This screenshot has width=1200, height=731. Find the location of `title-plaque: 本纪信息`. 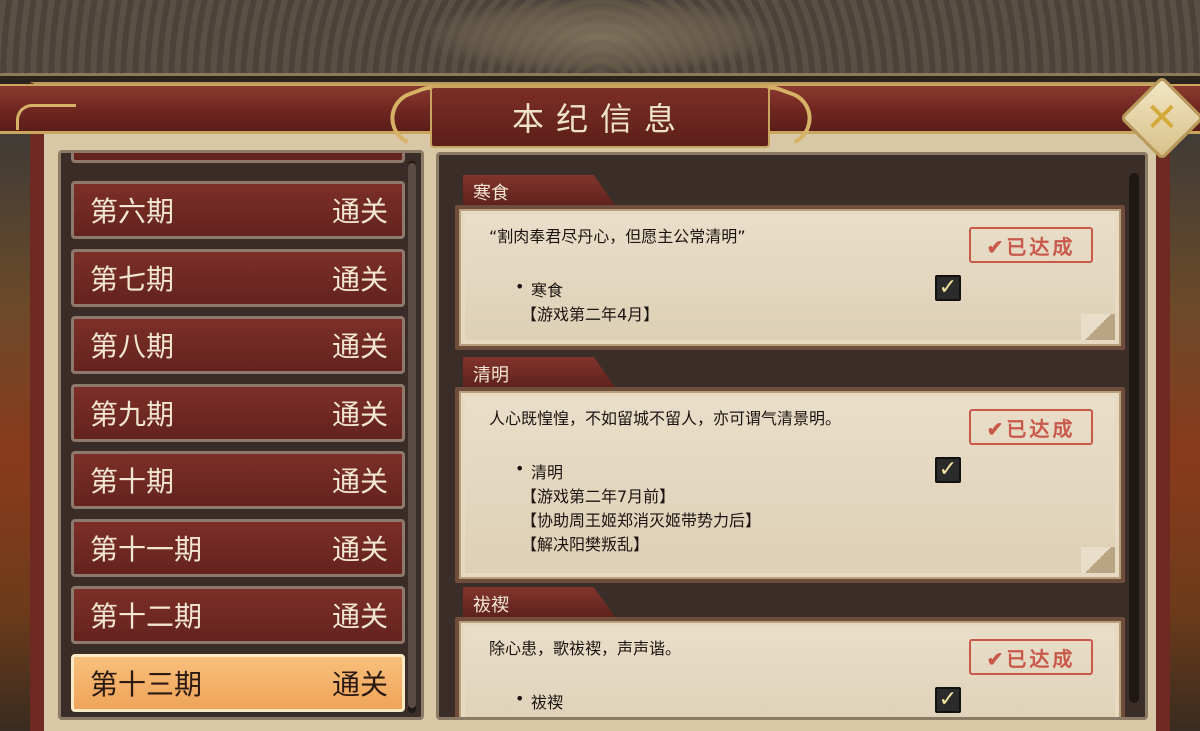

title-plaque: 本纪信息 is located at coordinates (600, 117).